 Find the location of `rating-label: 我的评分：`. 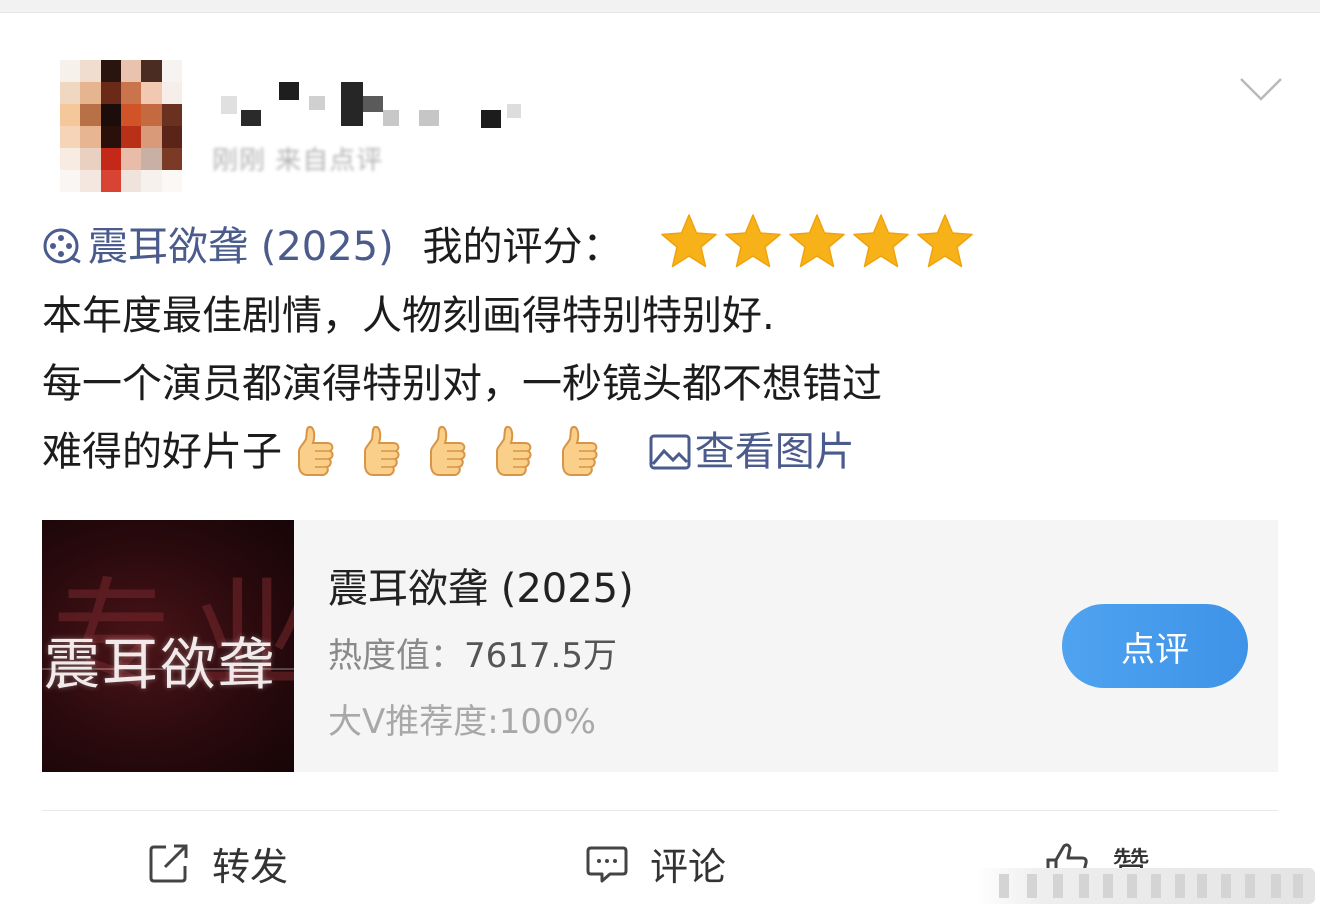

rating-label: 我的评分： is located at coordinates (522, 247).